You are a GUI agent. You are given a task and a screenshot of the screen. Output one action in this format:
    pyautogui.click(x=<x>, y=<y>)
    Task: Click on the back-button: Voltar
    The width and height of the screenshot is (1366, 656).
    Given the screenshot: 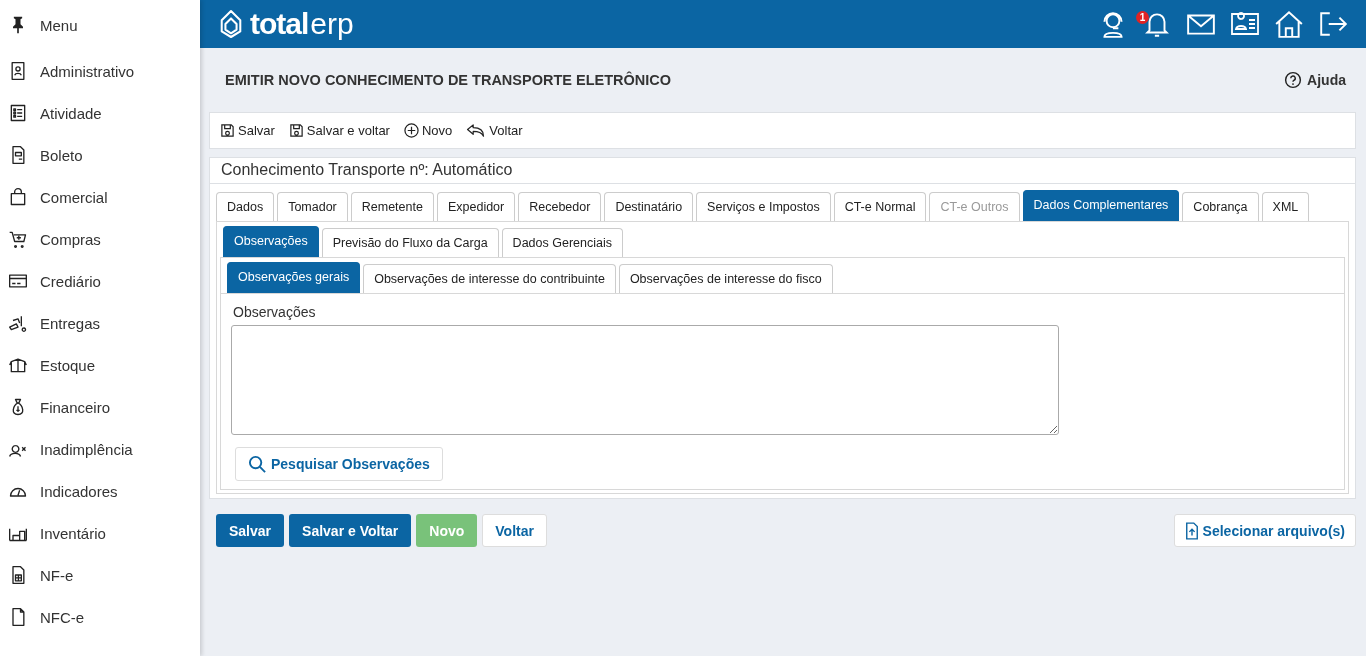 What is the action you would take?
    pyautogui.click(x=494, y=130)
    